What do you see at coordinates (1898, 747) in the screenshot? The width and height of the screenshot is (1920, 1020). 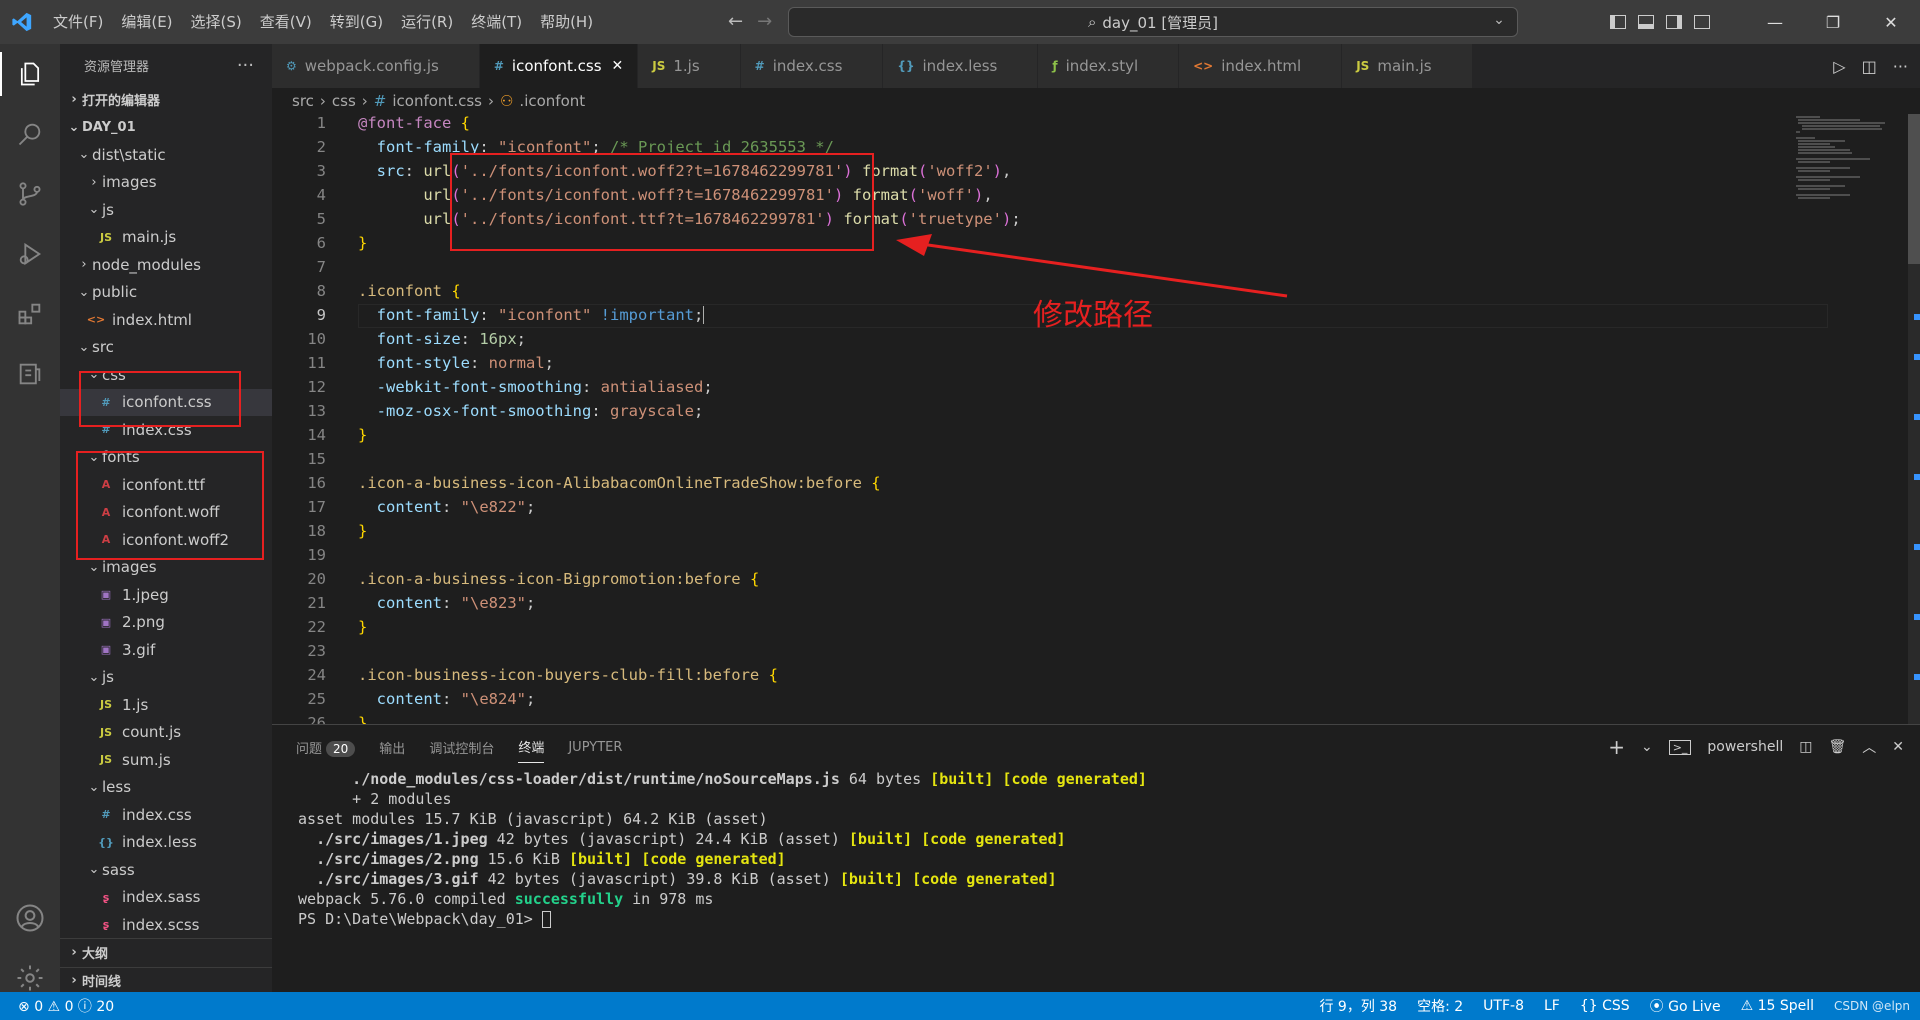 I see `close-panel-icon: ✕` at bounding box center [1898, 747].